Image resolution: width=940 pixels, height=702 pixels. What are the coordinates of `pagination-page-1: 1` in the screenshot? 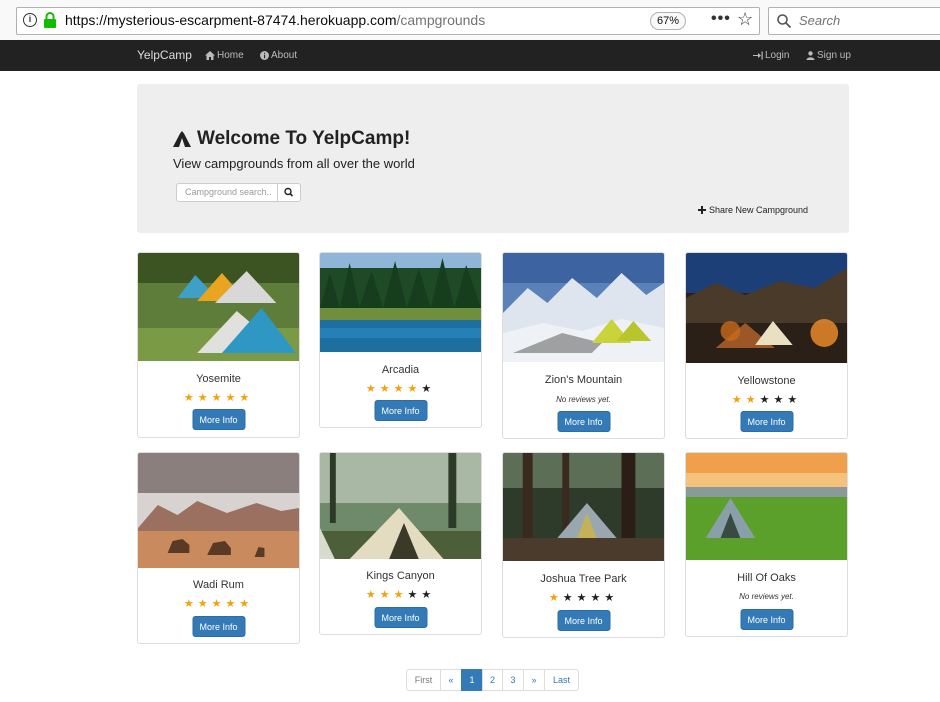 It's located at (472, 680).